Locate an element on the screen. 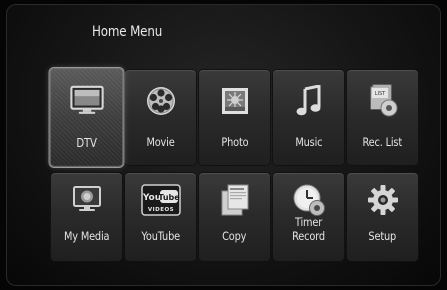 The image size is (447, 290). menu-item-my-media: My Media is located at coordinates (86, 217).